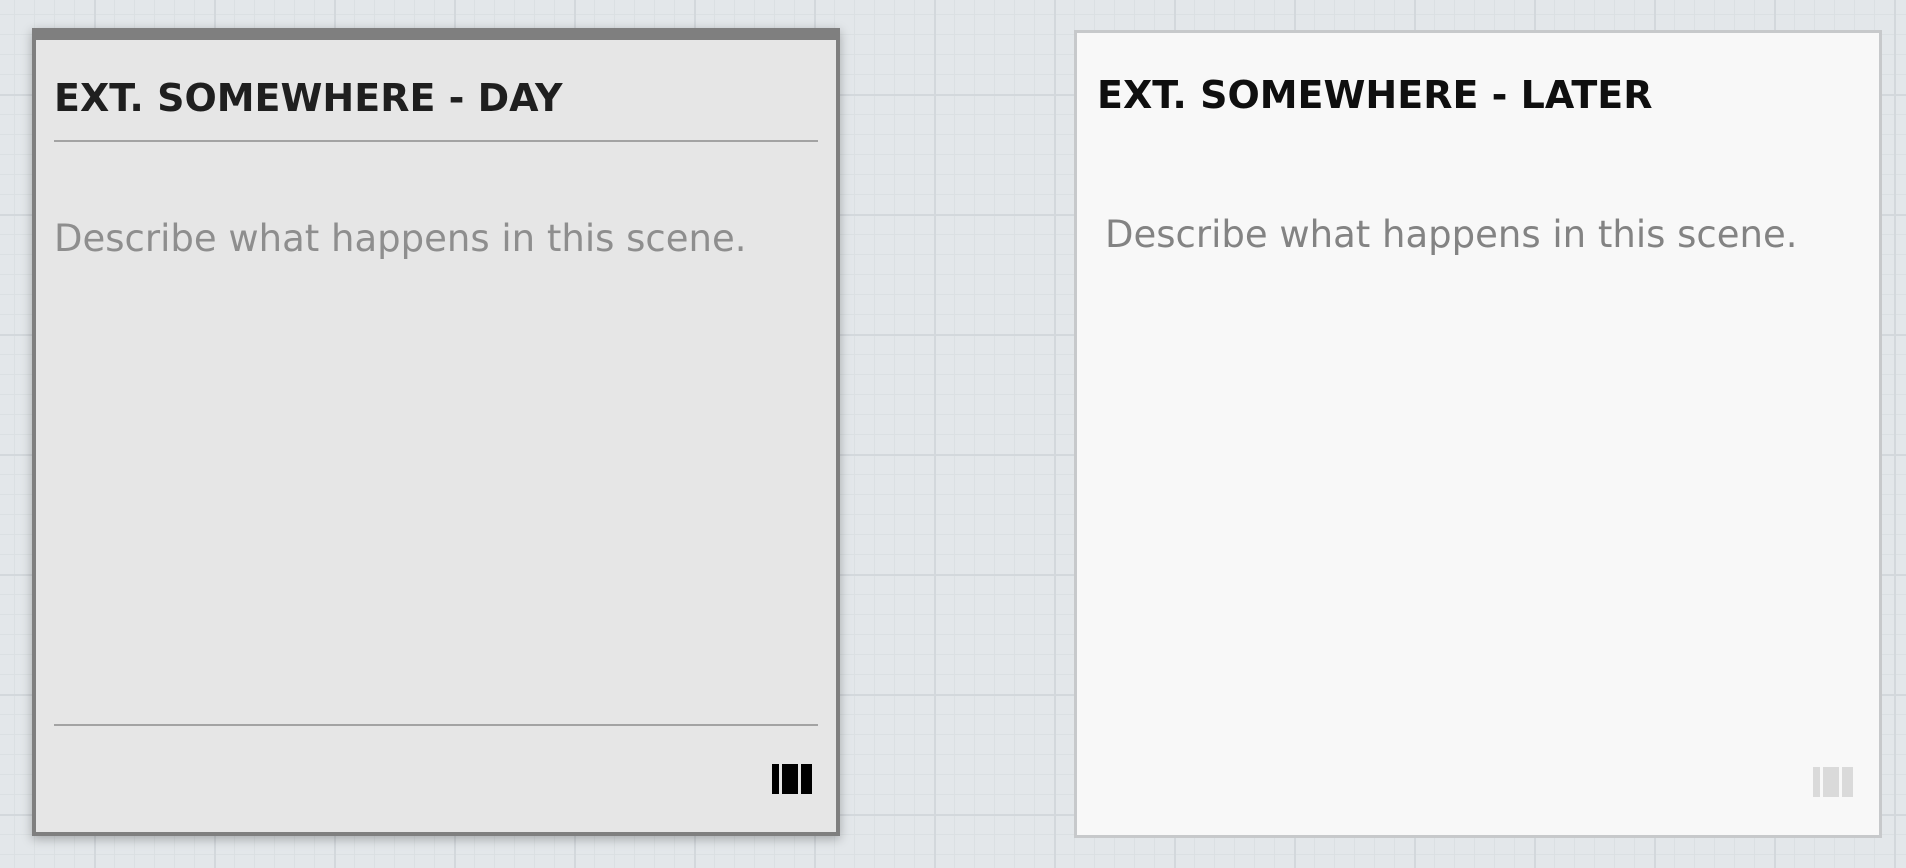  Describe the element at coordinates (1374, 95) in the screenshot. I see `scene-heading: EXT. SOMEWHERE - LATER` at that location.